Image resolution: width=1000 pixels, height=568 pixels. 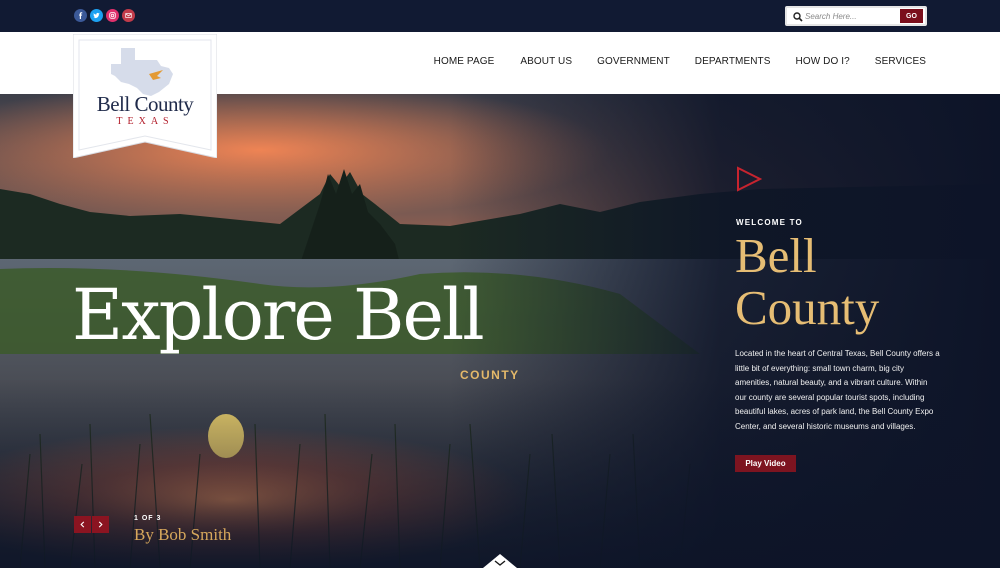 I want to click on email-icon, so click(x=128, y=15).